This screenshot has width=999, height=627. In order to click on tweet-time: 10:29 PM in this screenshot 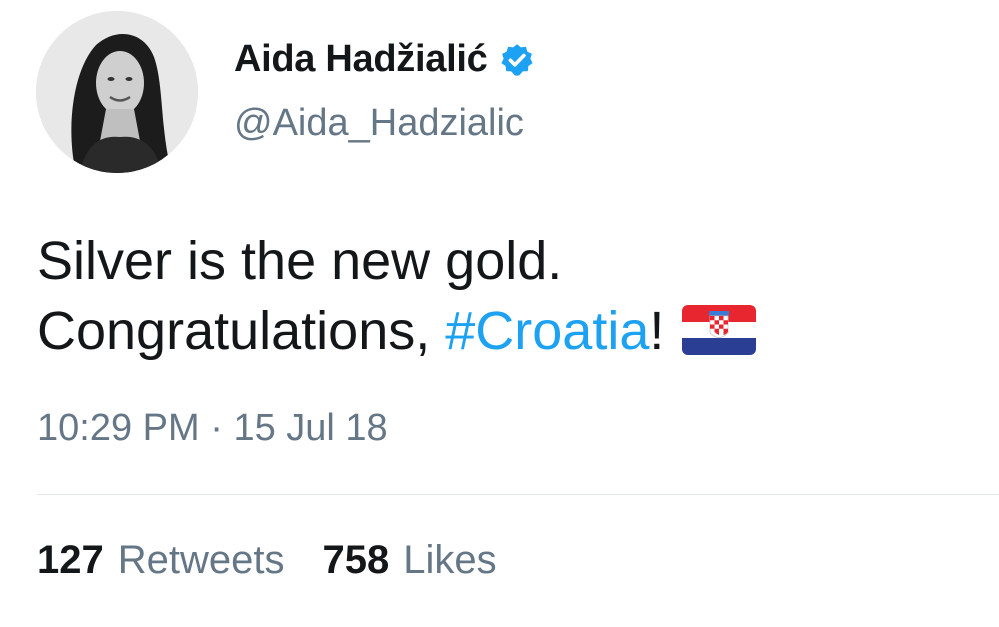, I will do `click(118, 428)`.